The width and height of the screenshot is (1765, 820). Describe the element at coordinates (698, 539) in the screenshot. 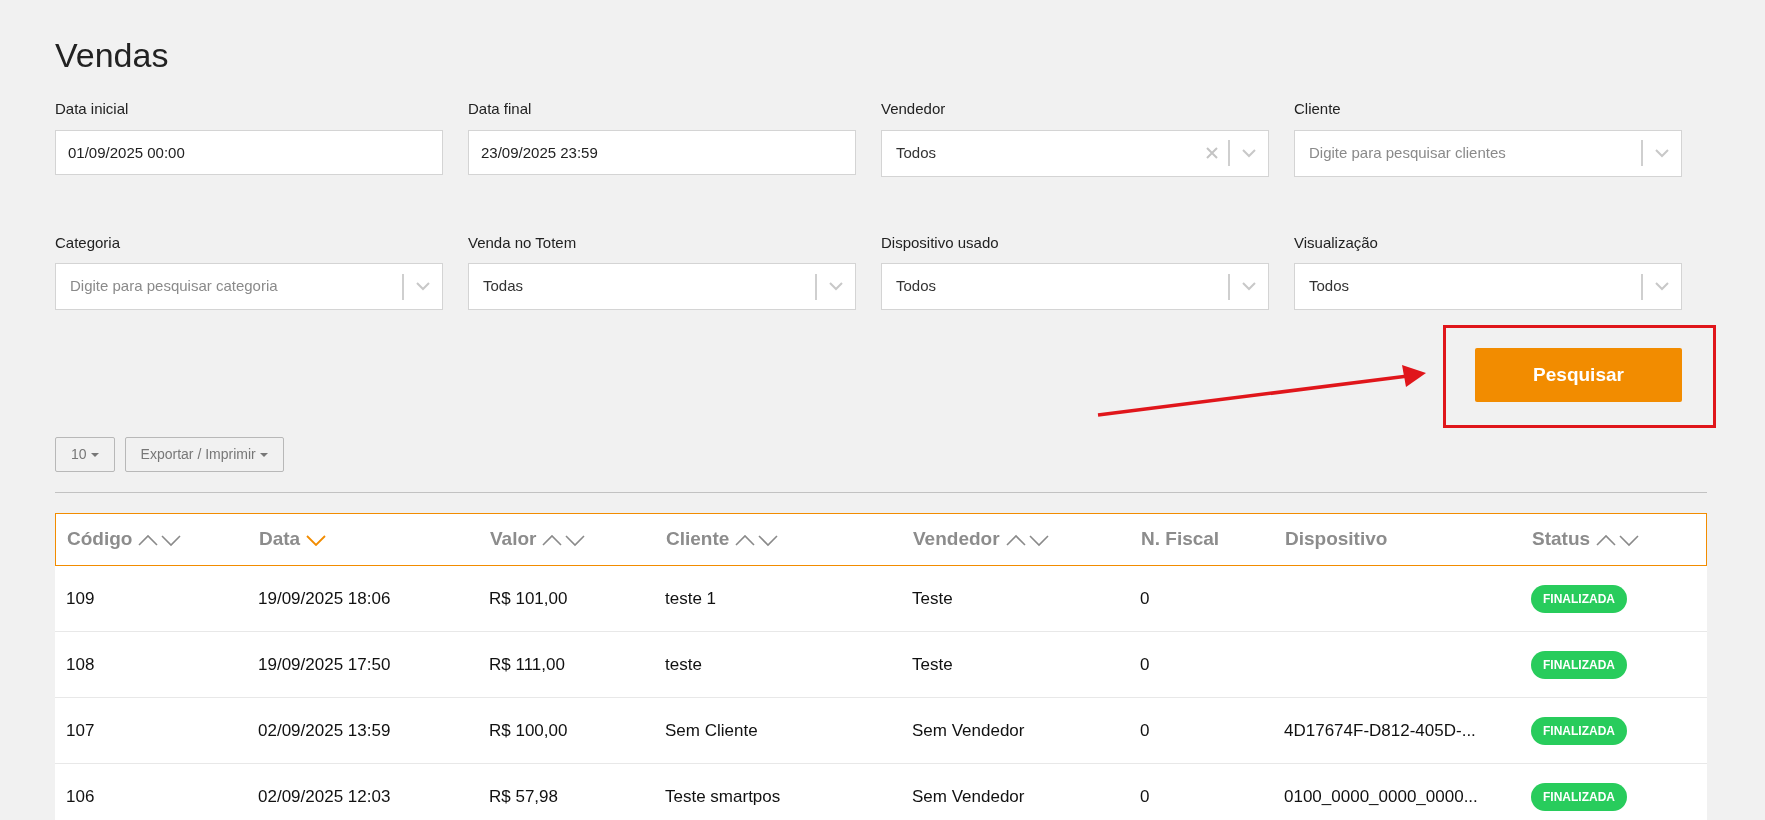

I see `column-header: Cliente` at that location.